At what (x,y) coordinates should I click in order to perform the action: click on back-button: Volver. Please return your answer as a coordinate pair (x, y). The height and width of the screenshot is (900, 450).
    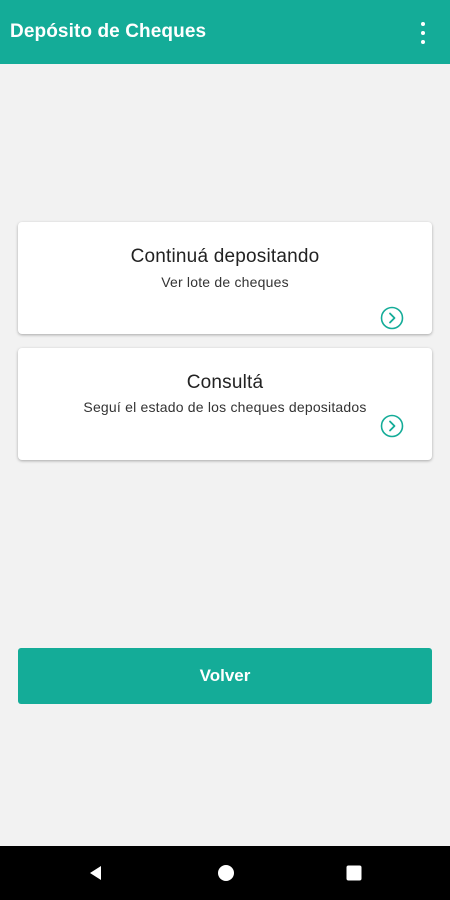
    Looking at the image, I should click on (225, 676).